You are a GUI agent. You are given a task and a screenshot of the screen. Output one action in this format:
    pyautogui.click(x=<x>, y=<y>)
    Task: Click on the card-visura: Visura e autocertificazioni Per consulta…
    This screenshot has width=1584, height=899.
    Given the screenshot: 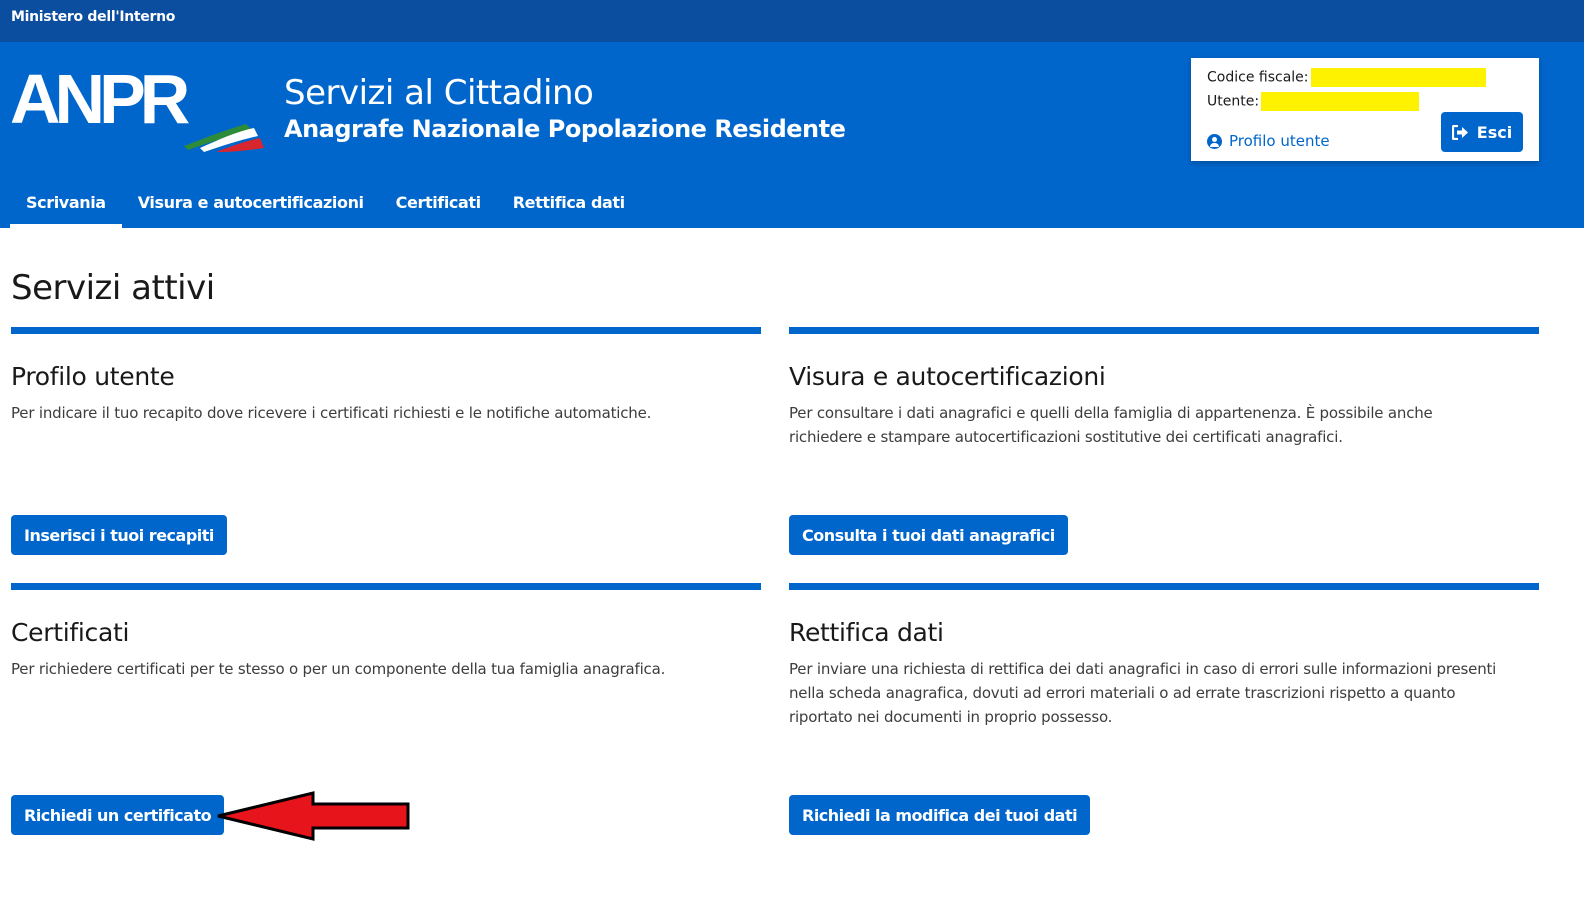 What is the action you would take?
    pyautogui.click(x=1164, y=441)
    